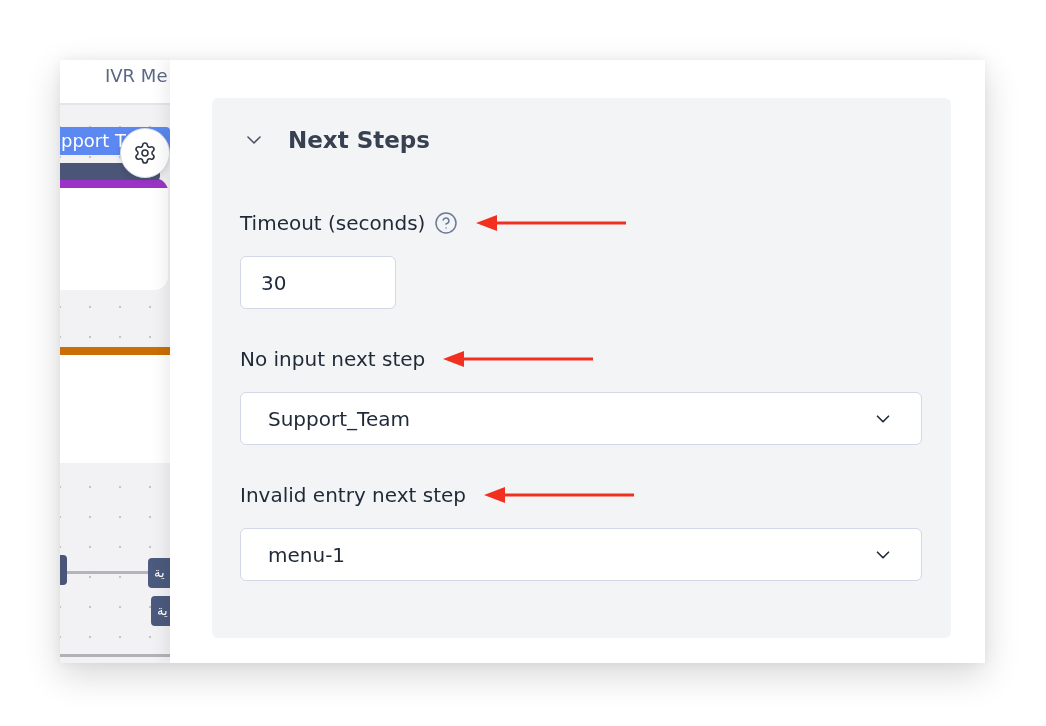 Image resolution: width=1046 pixels, height=726 pixels. Describe the element at coordinates (333, 223) in the screenshot. I see `field-label: Timeout (seconds)` at that location.